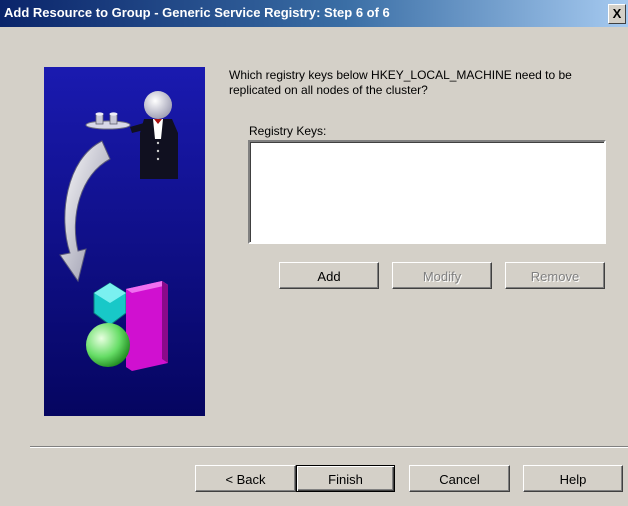 The height and width of the screenshot is (506, 628). Describe the element at coordinates (573, 478) in the screenshot. I see `help-button: Help` at that location.